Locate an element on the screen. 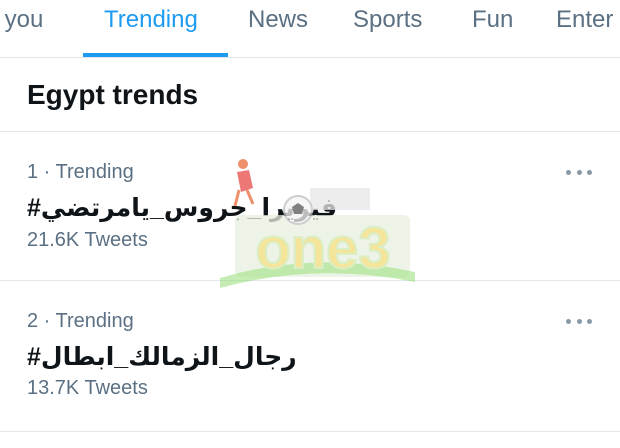  tab-fun: Fun is located at coordinates (492, 20).